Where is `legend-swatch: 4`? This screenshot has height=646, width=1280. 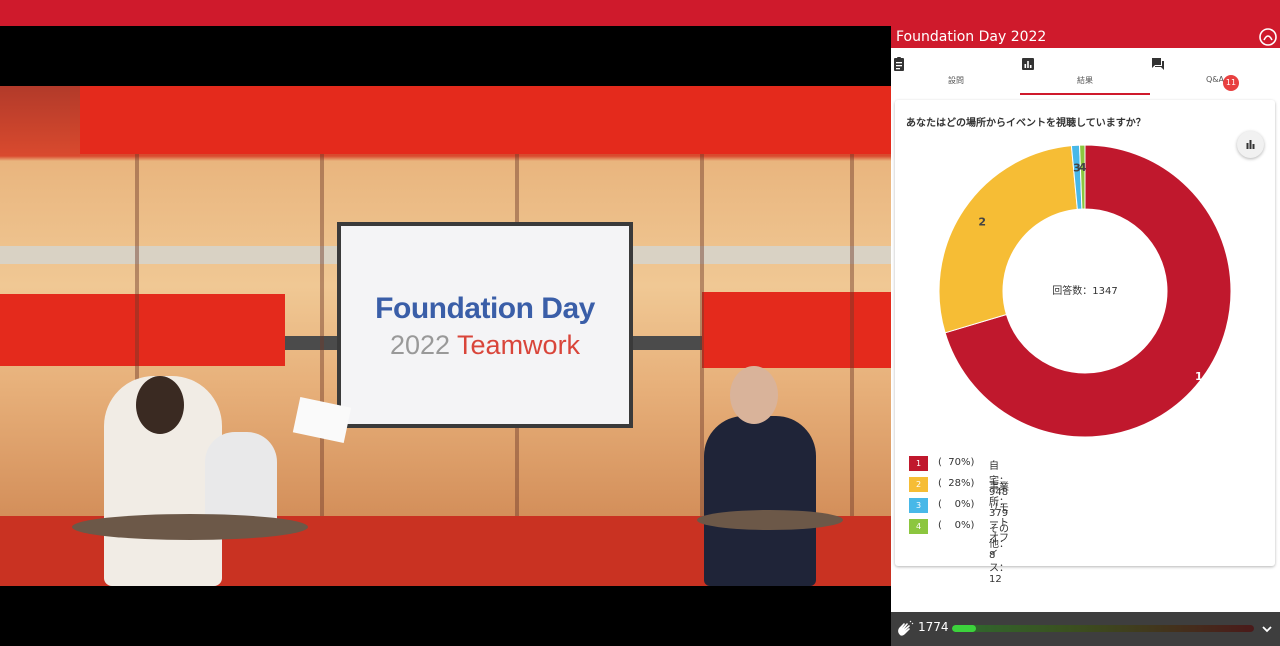
legend-swatch: 4 is located at coordinates (918, 526).